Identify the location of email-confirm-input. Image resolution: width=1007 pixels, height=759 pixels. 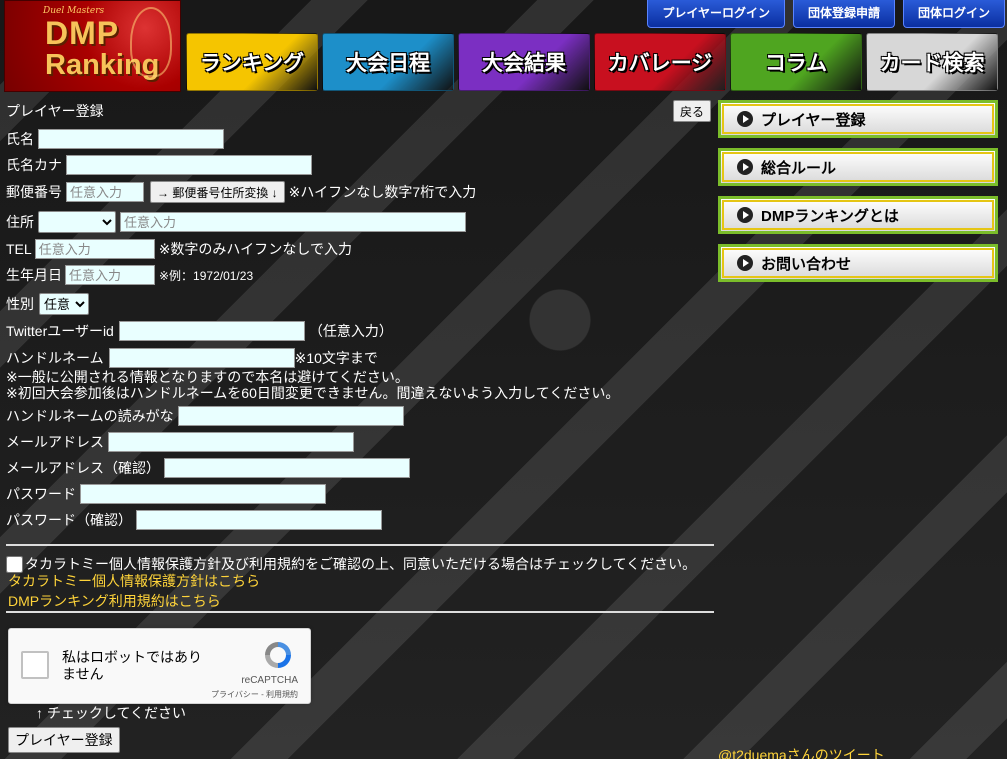
(287, 468).